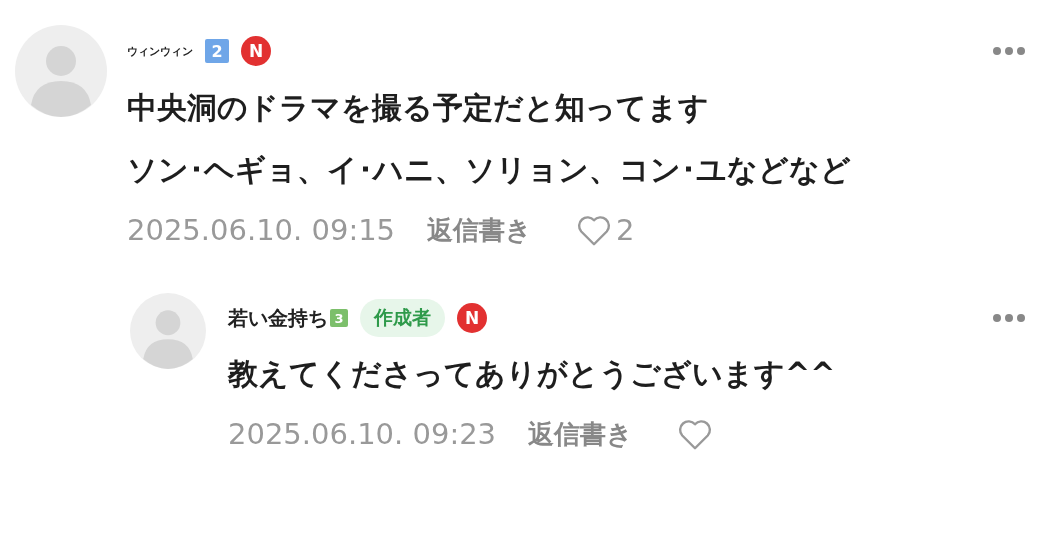 This screenshot has width=1048, height=550. Describe the element at coordinates (278, 318) in the screenshot. I see `author-name: 若い金持ち` at that location.